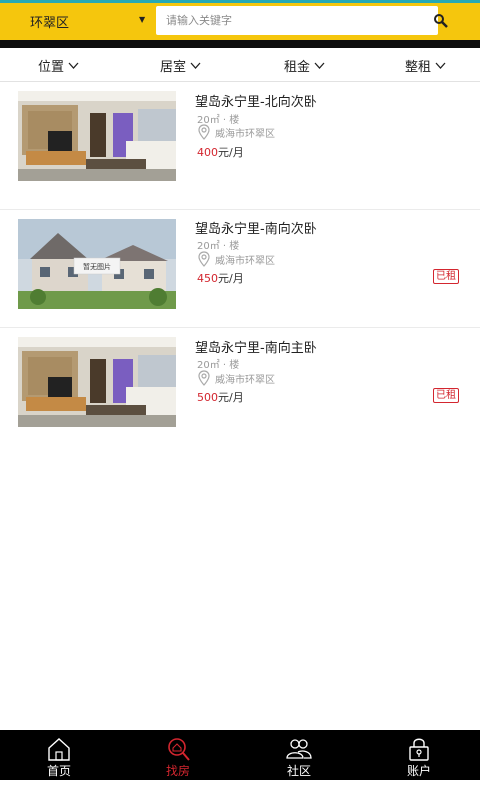  I want to click on community-icon, so click(299, 749).